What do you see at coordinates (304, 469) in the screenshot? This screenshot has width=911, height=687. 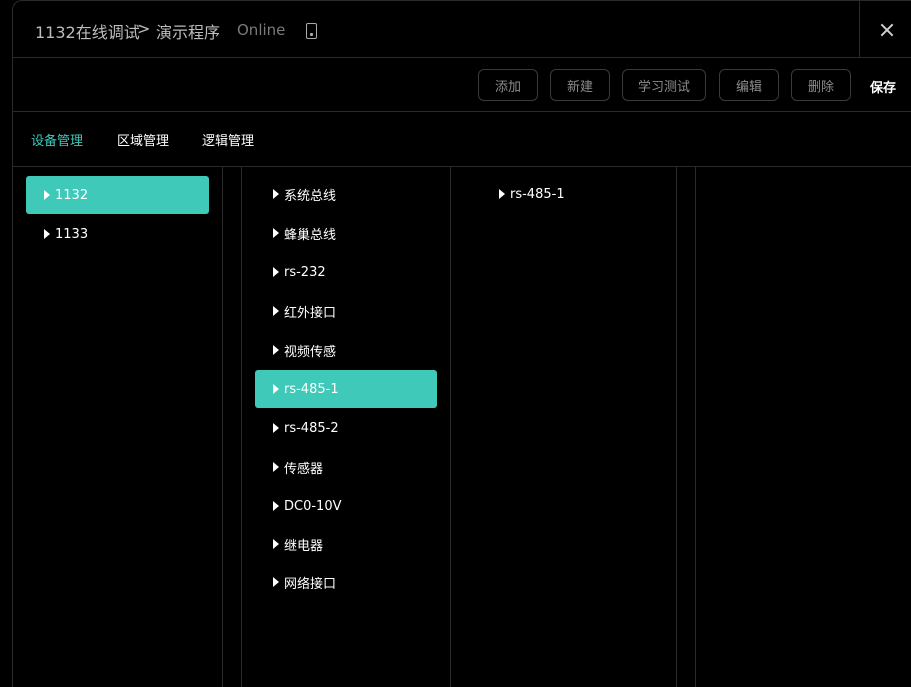 I see `interface-item-label: 传感器` at bounding box center [304, 469].